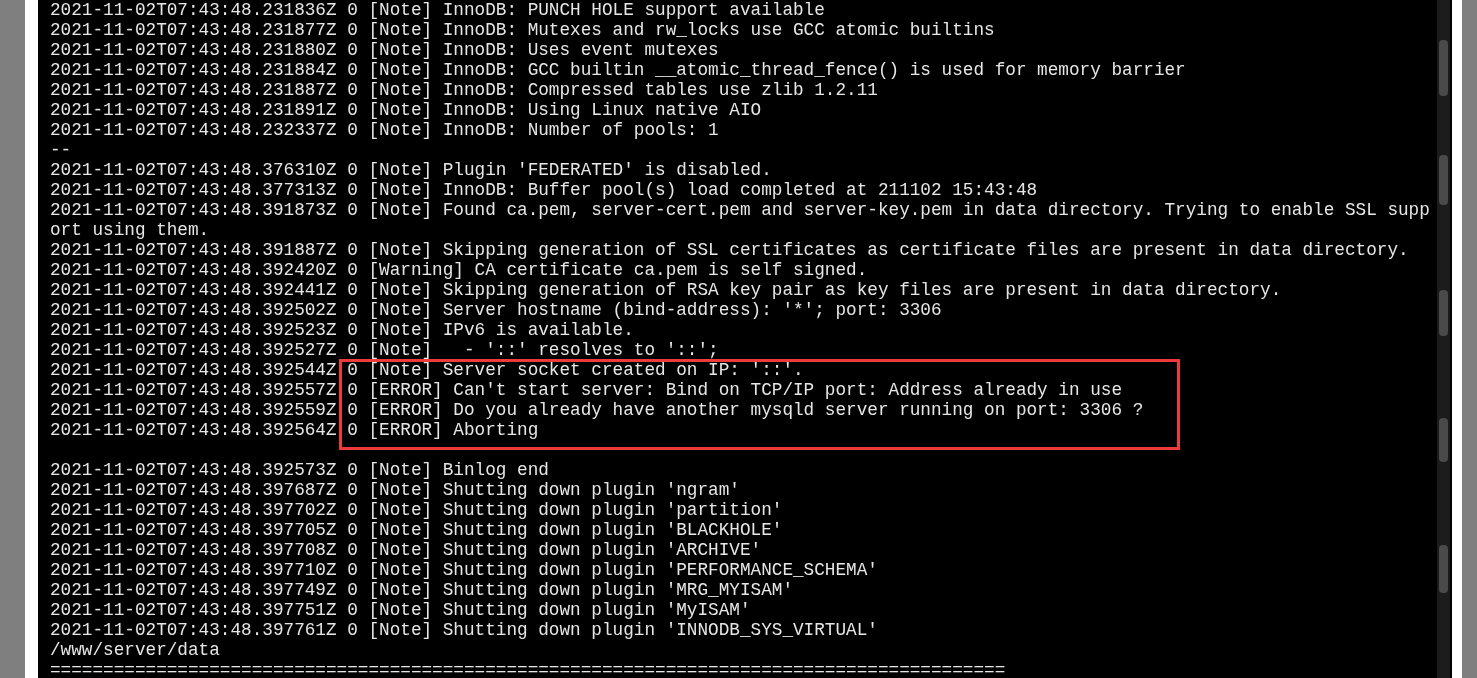 This screenshot has height=678, width=1477. Describe the element at coordinates (411, 170) in the screenshot. I see `log-line: 2021-11-02T07:43:48.376310Z 0 [Note] Plugin 'FEDERATED' is disabled.` at that location.